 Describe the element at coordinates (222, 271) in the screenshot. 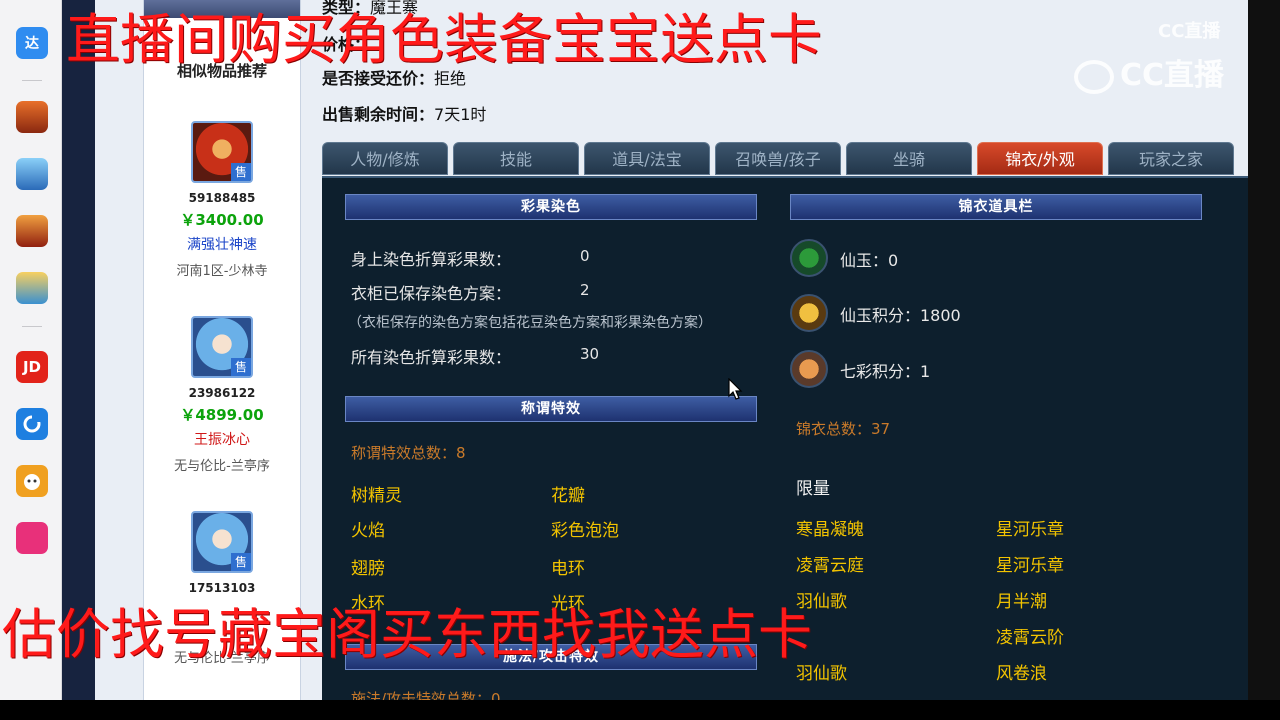

I see `item-server: 河南1区-少林寺` at that location.